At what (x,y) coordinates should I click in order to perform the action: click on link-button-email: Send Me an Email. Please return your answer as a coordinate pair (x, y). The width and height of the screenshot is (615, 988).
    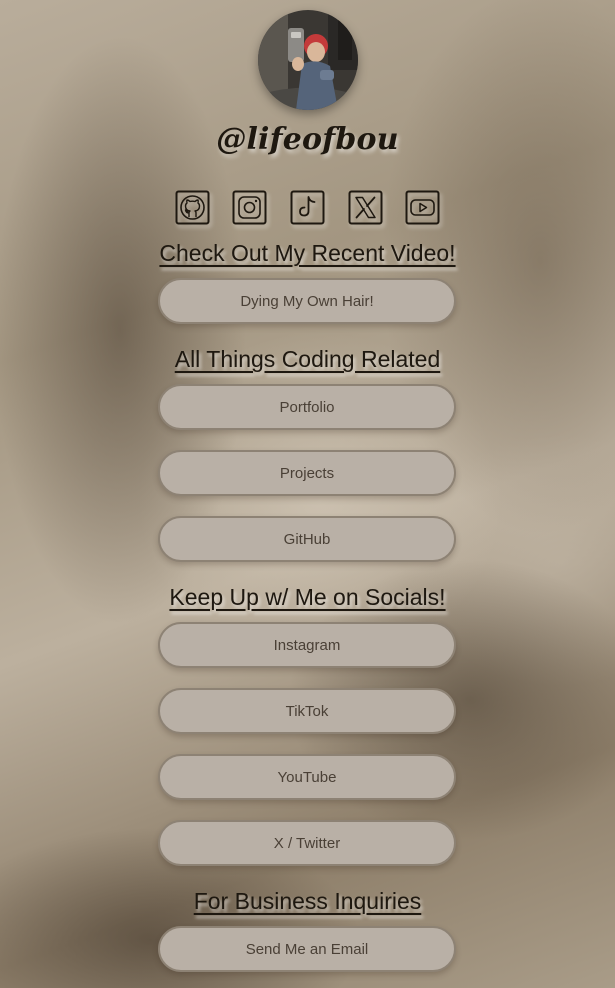
    Looking at the image, I should click on (307, 949).